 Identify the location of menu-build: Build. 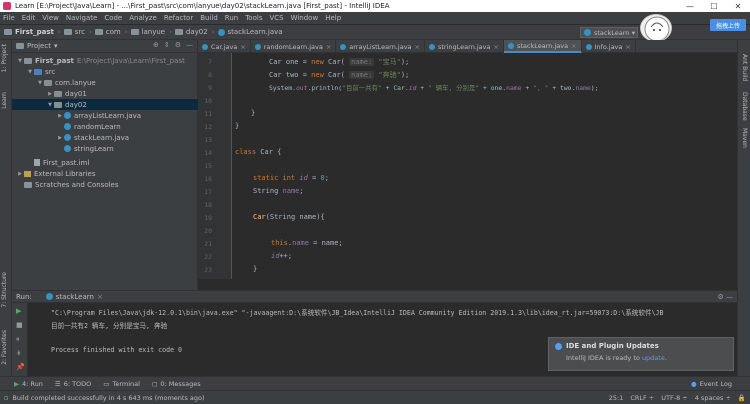
(209, 18).